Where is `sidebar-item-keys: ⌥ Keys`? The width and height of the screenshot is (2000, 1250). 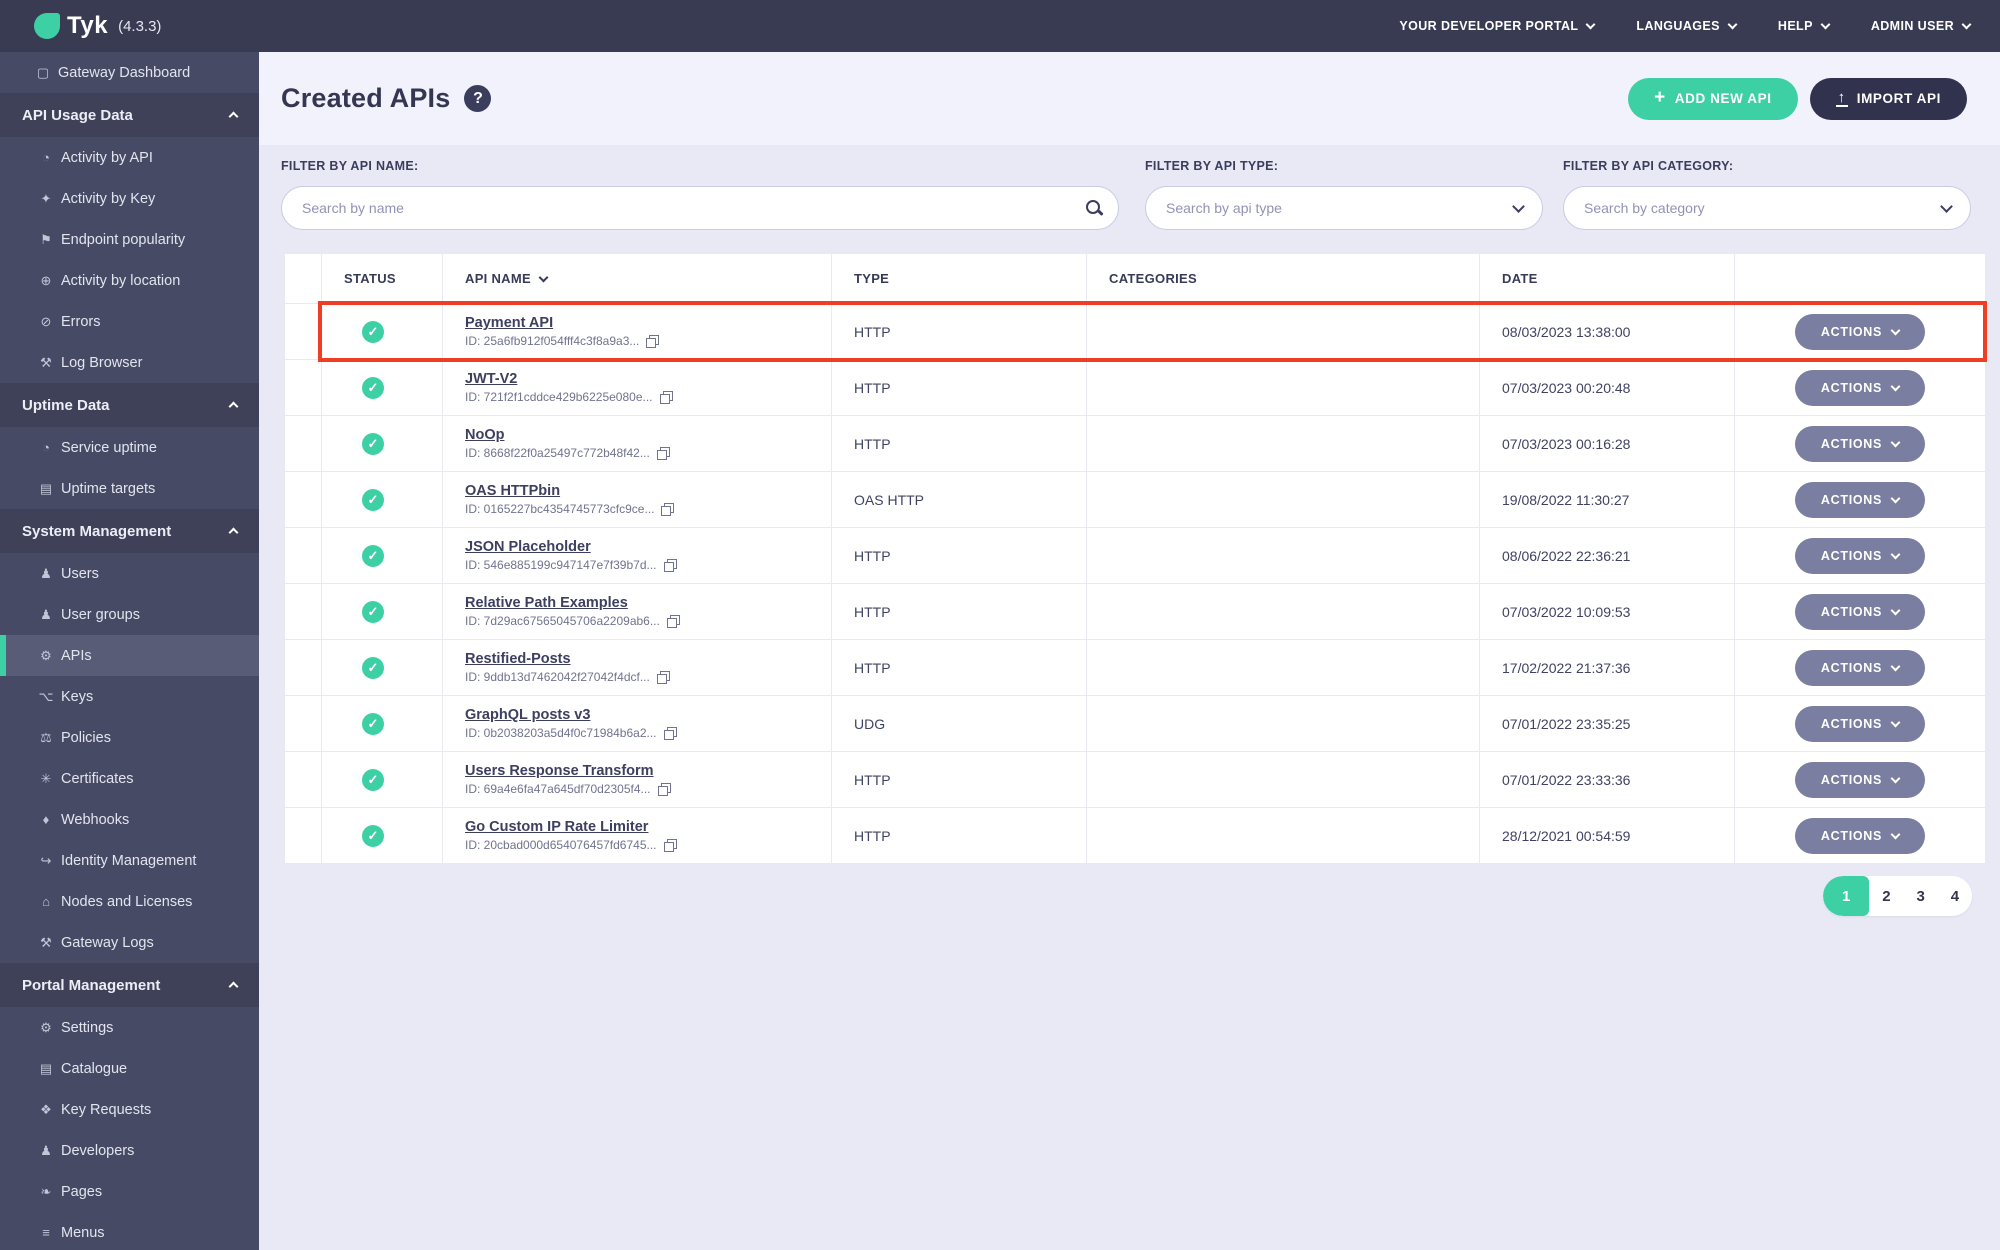
sidebar-item-keys: ⌥ Keys is located at coordinates (129, 696).